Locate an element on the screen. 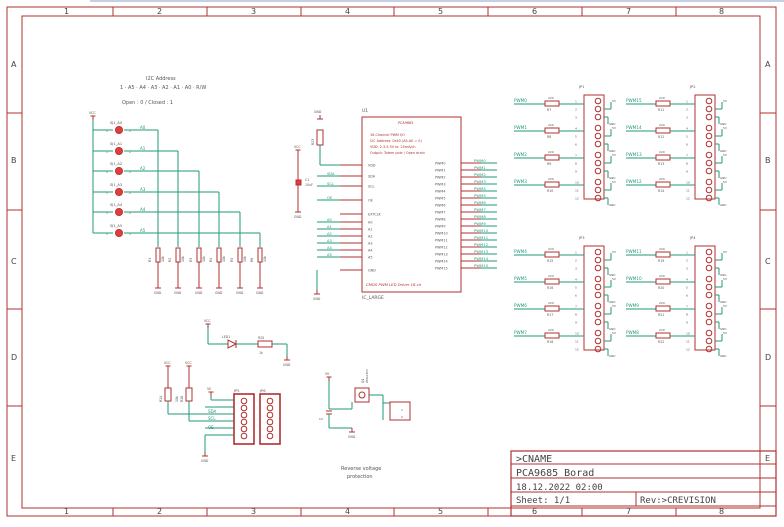  channel-label: PWM7 is located at coordinates (520, 332).